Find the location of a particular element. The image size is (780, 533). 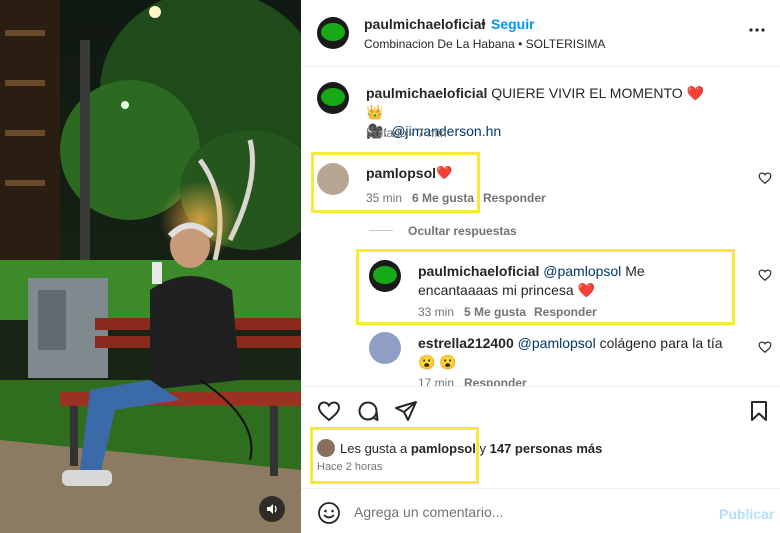

reply-author: paulmichaeloficial is located at coordinates (478, 271).